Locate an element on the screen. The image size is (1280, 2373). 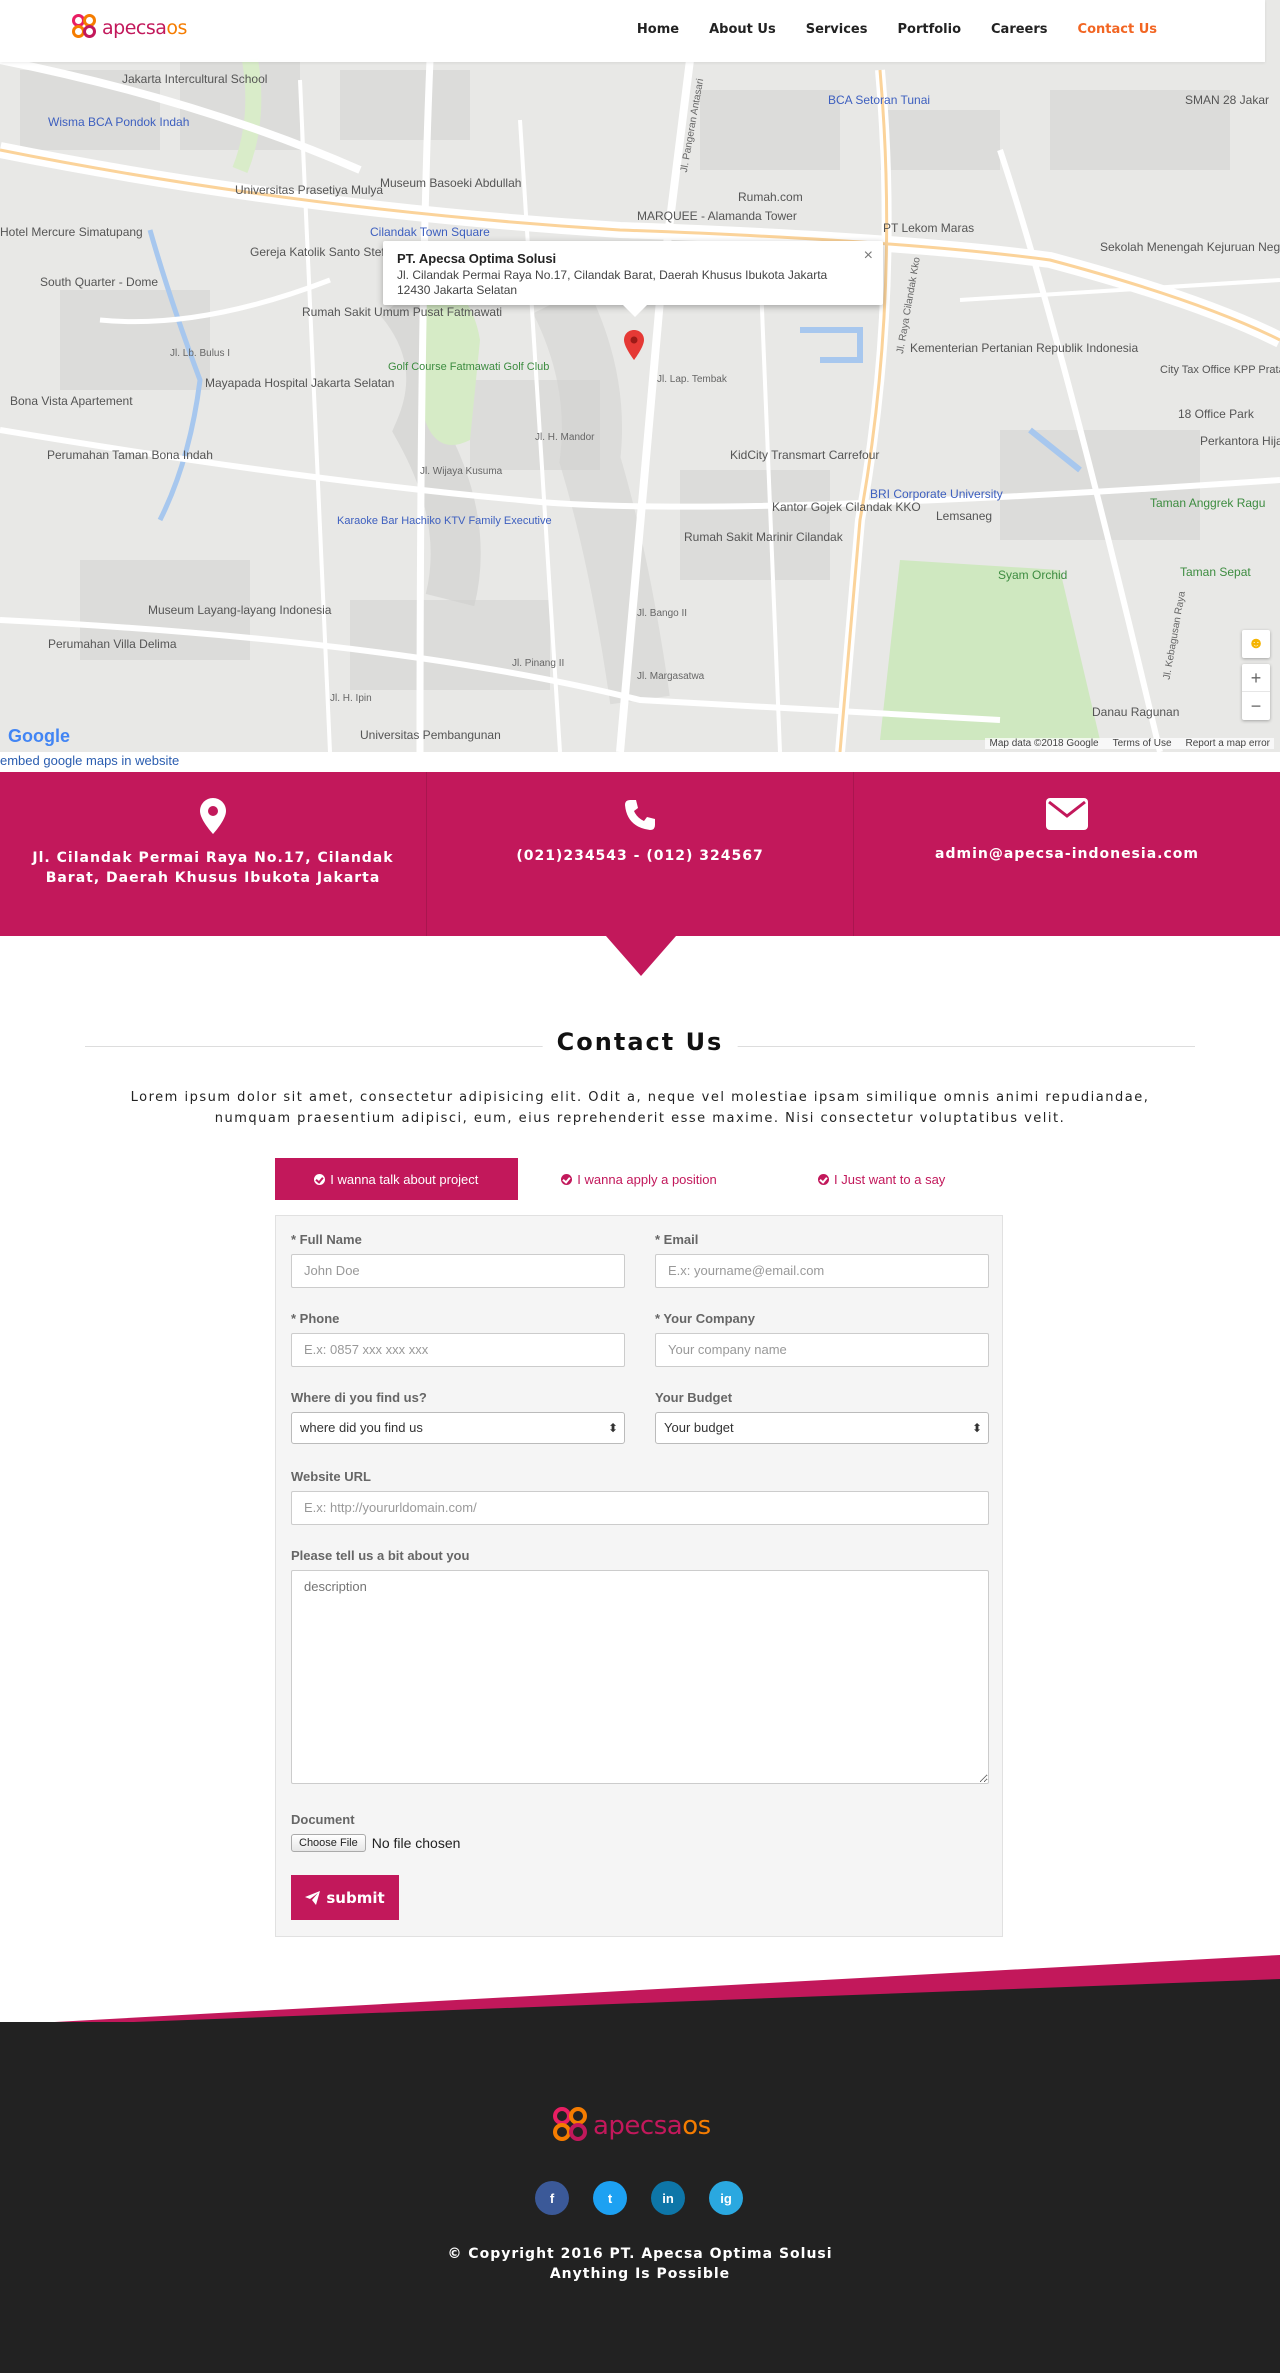
map-label: 18 Office Park is located at coordinates (1216, 414).